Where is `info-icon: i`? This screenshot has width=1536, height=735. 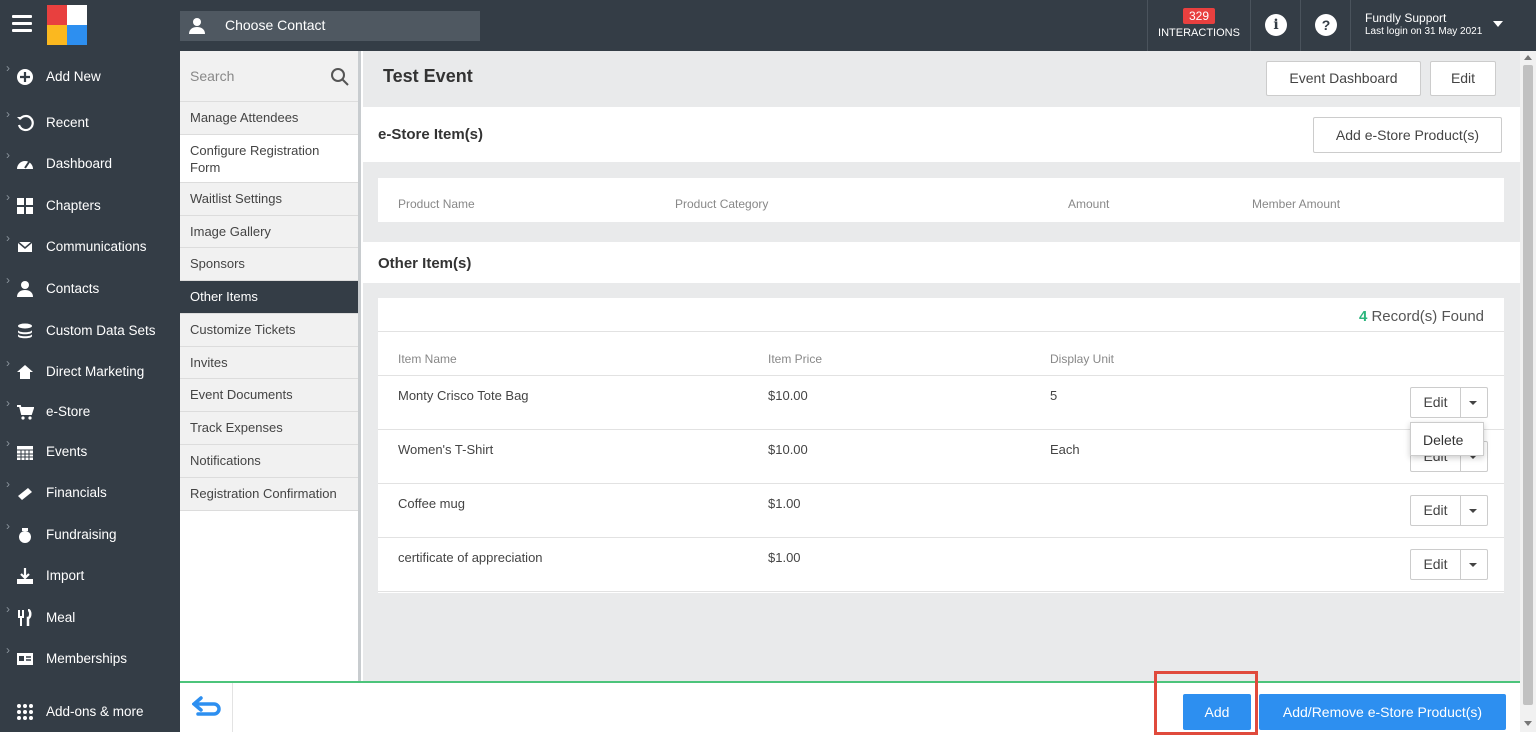
info-icon: i is located at coordinates (1276, 25).